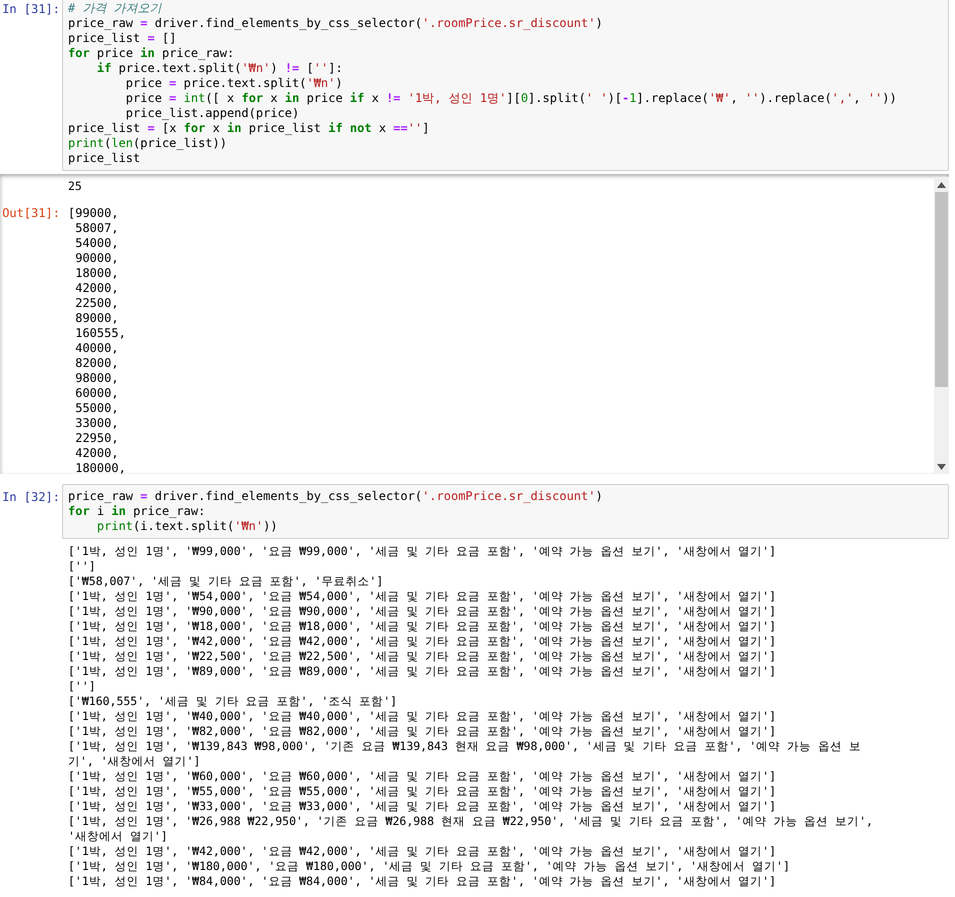 The width and height of the screenshot is (955, 897). I want to click on scrollbar, so click(941, 325).